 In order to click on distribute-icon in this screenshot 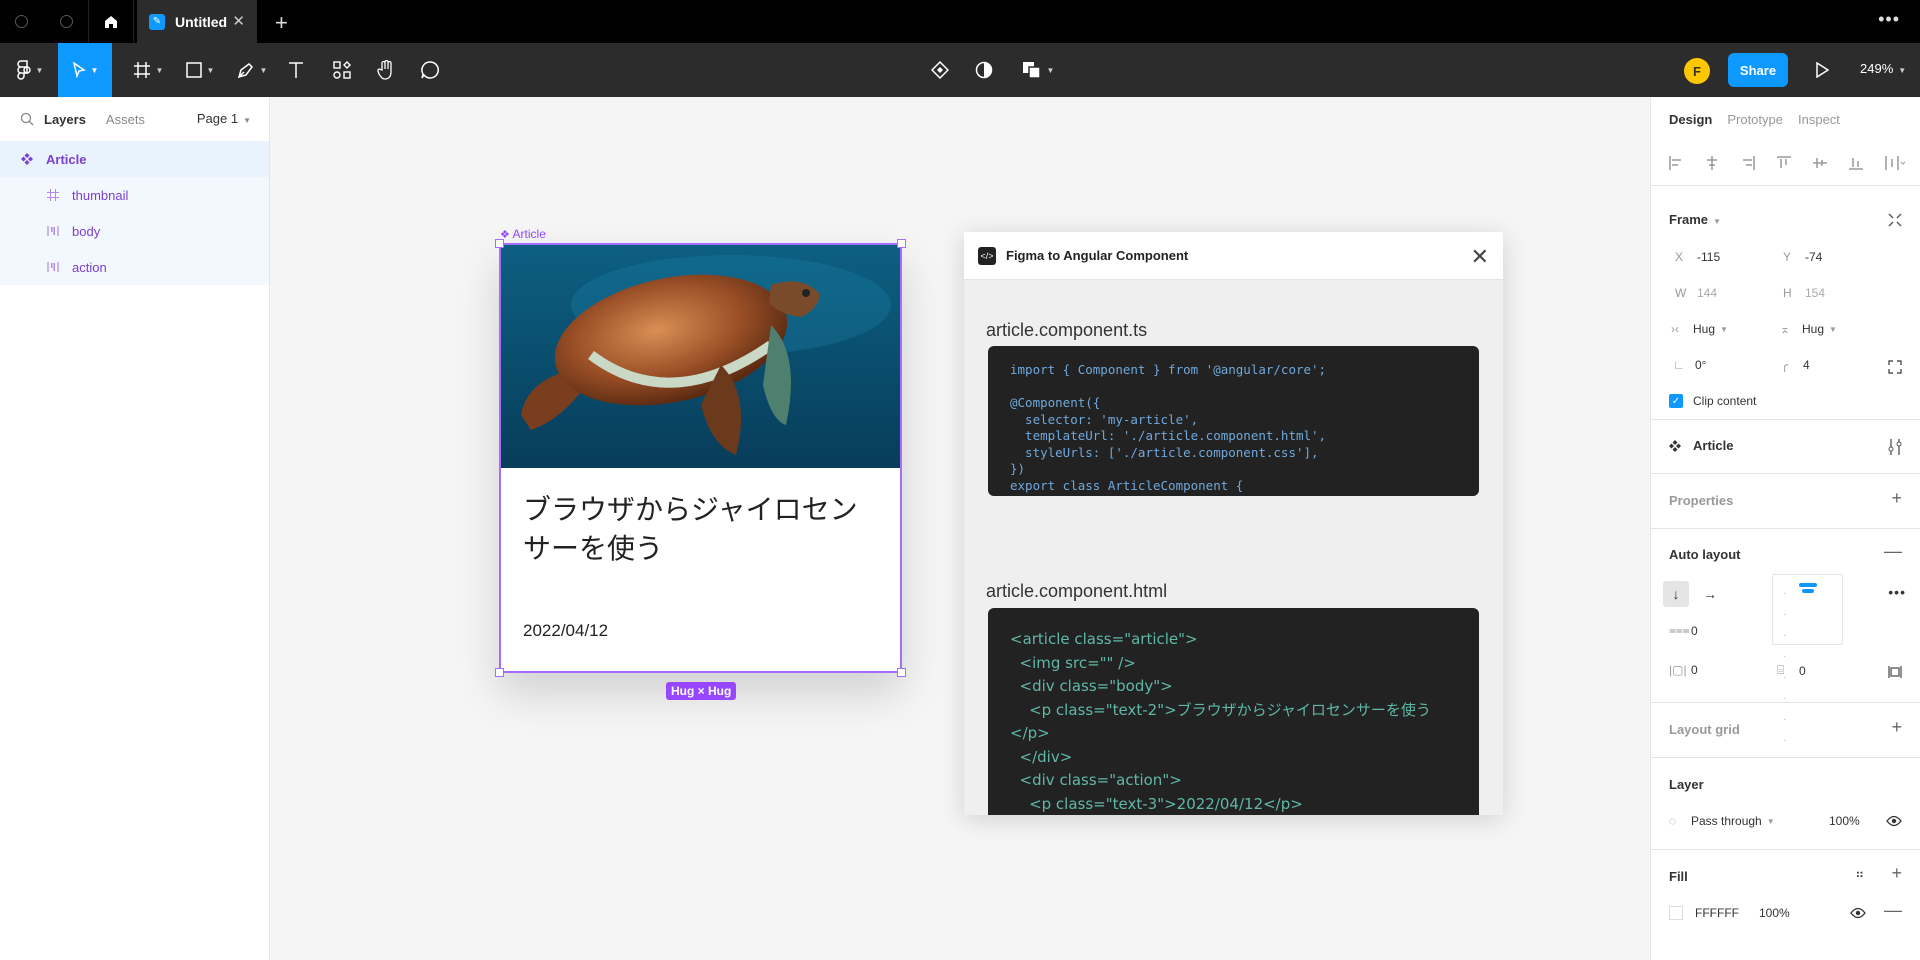, I will do `click(1896, 163)`.